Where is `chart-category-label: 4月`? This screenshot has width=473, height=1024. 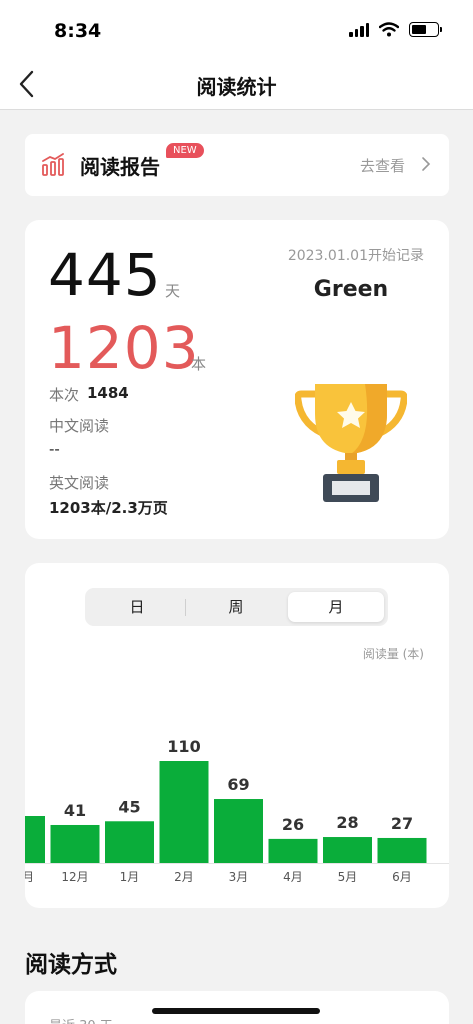
chart-category-label: 4月 is located at coordinates (293, 877).